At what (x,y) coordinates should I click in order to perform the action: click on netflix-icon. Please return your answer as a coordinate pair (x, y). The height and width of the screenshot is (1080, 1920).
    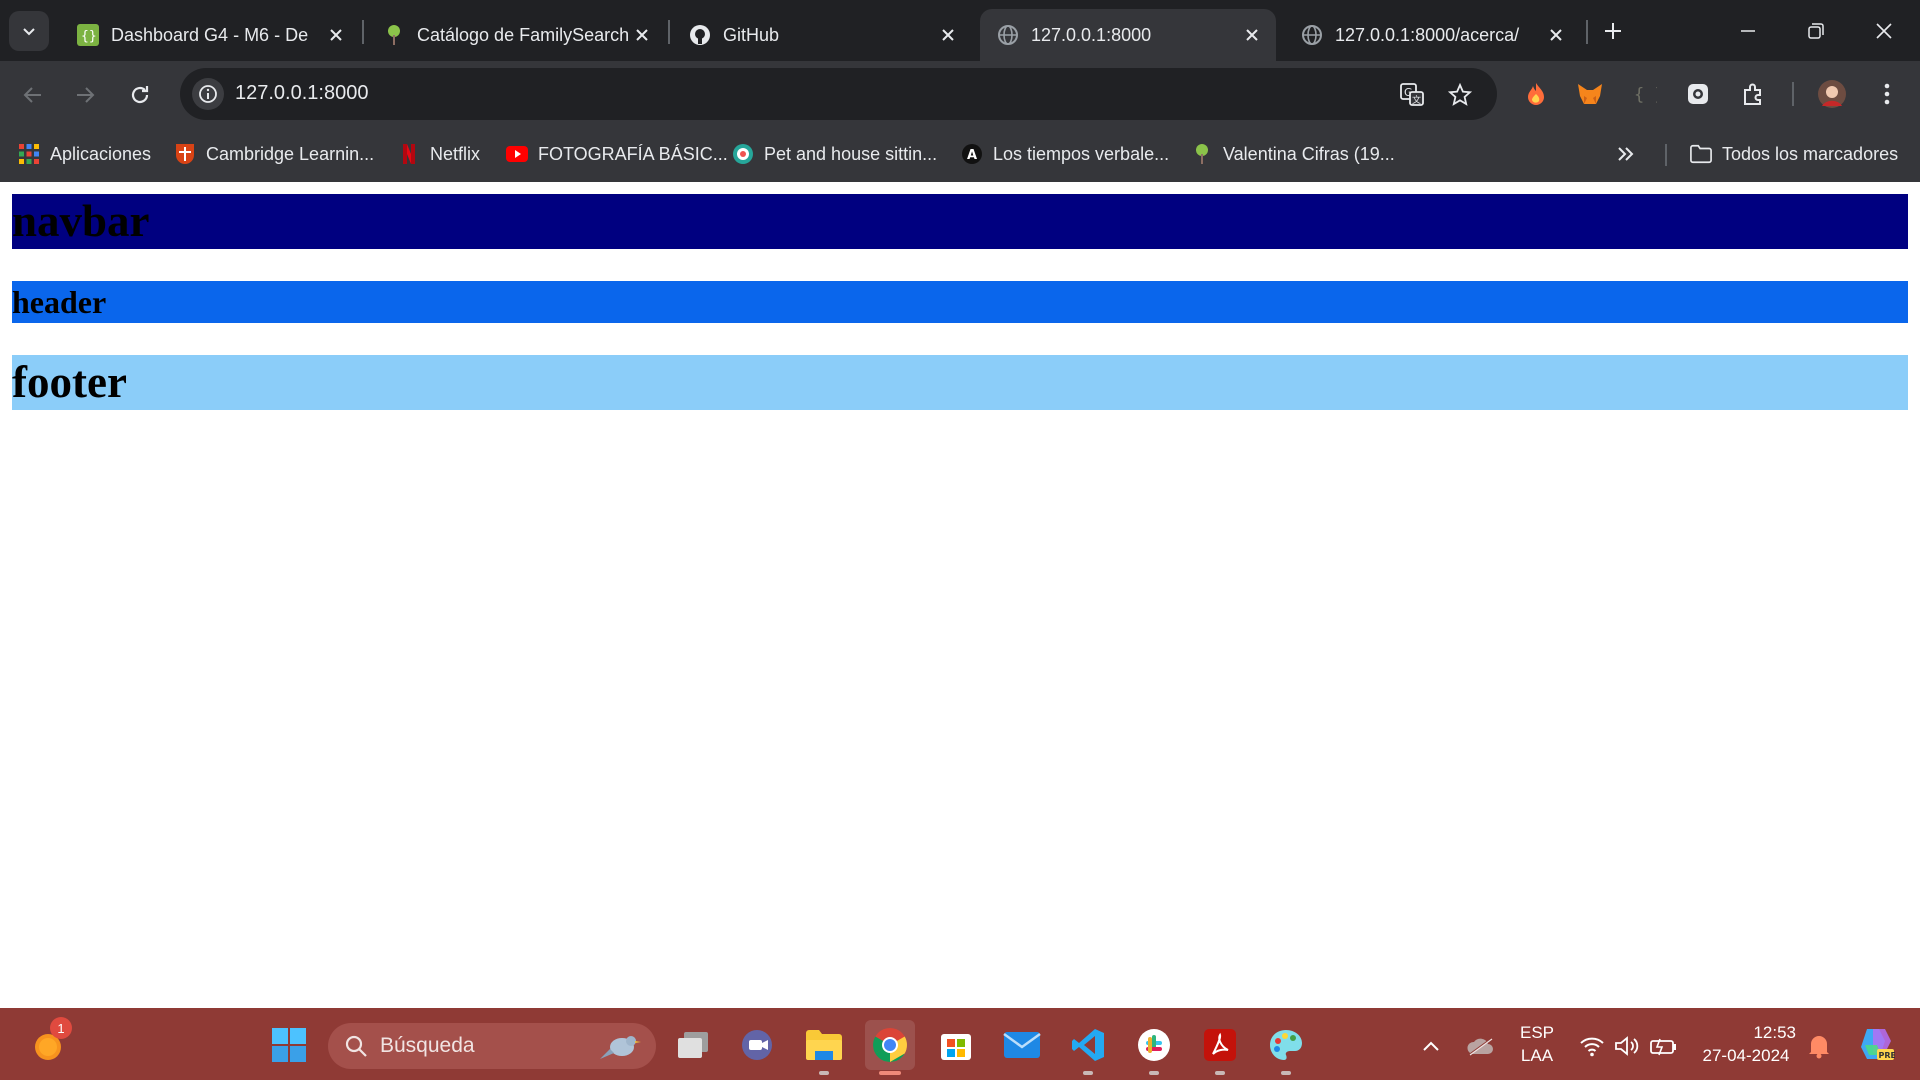
    Looking at the image, I should click on (409, 154).